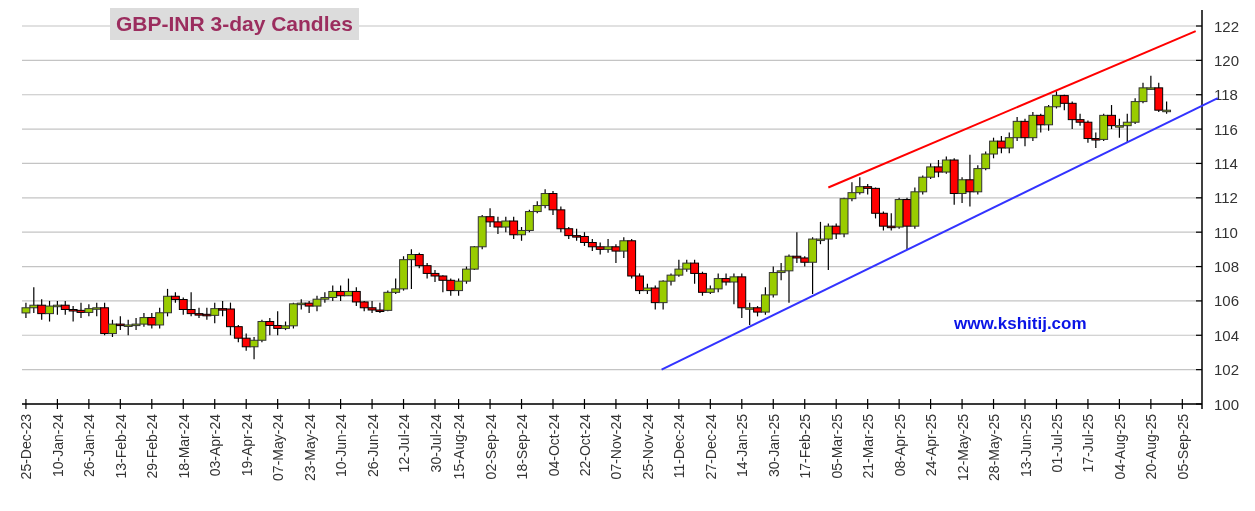 The height and width of the screenshot is (511, 1255). What do you see at coordinates (899, 445) in the screenshot?
I see `x-tick-label: 08-Apr-25` at bounding box center [899, 445].